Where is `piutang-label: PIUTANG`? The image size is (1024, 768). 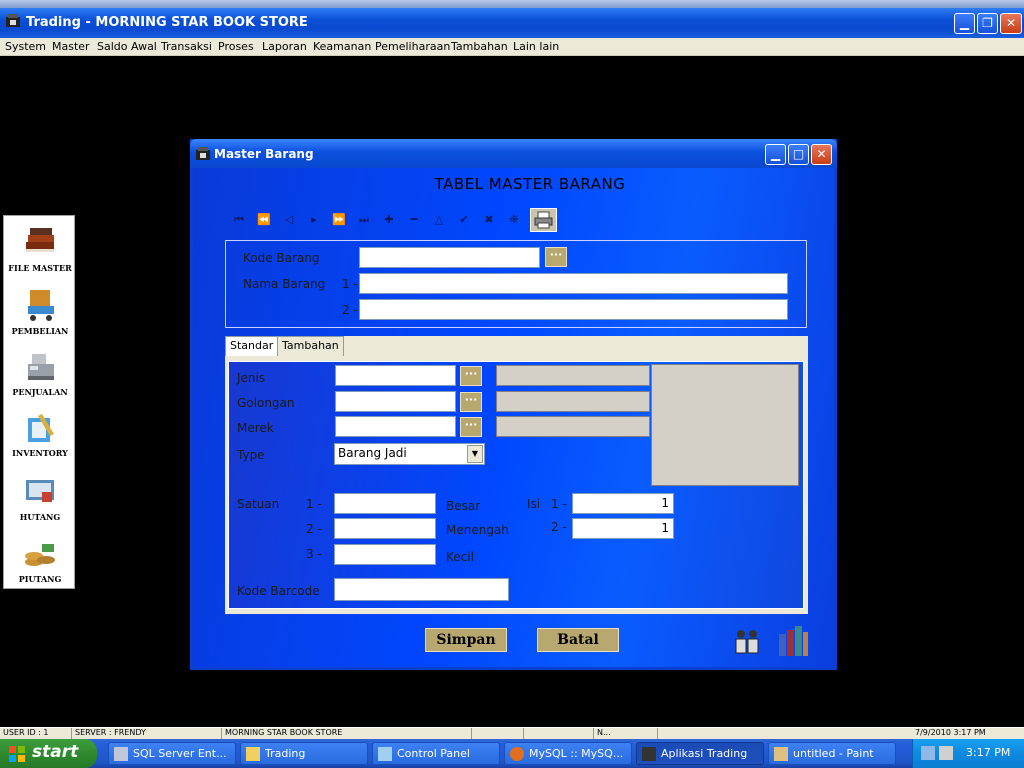
piutang-label: PIUTANG is located at coordinates (40, 579).